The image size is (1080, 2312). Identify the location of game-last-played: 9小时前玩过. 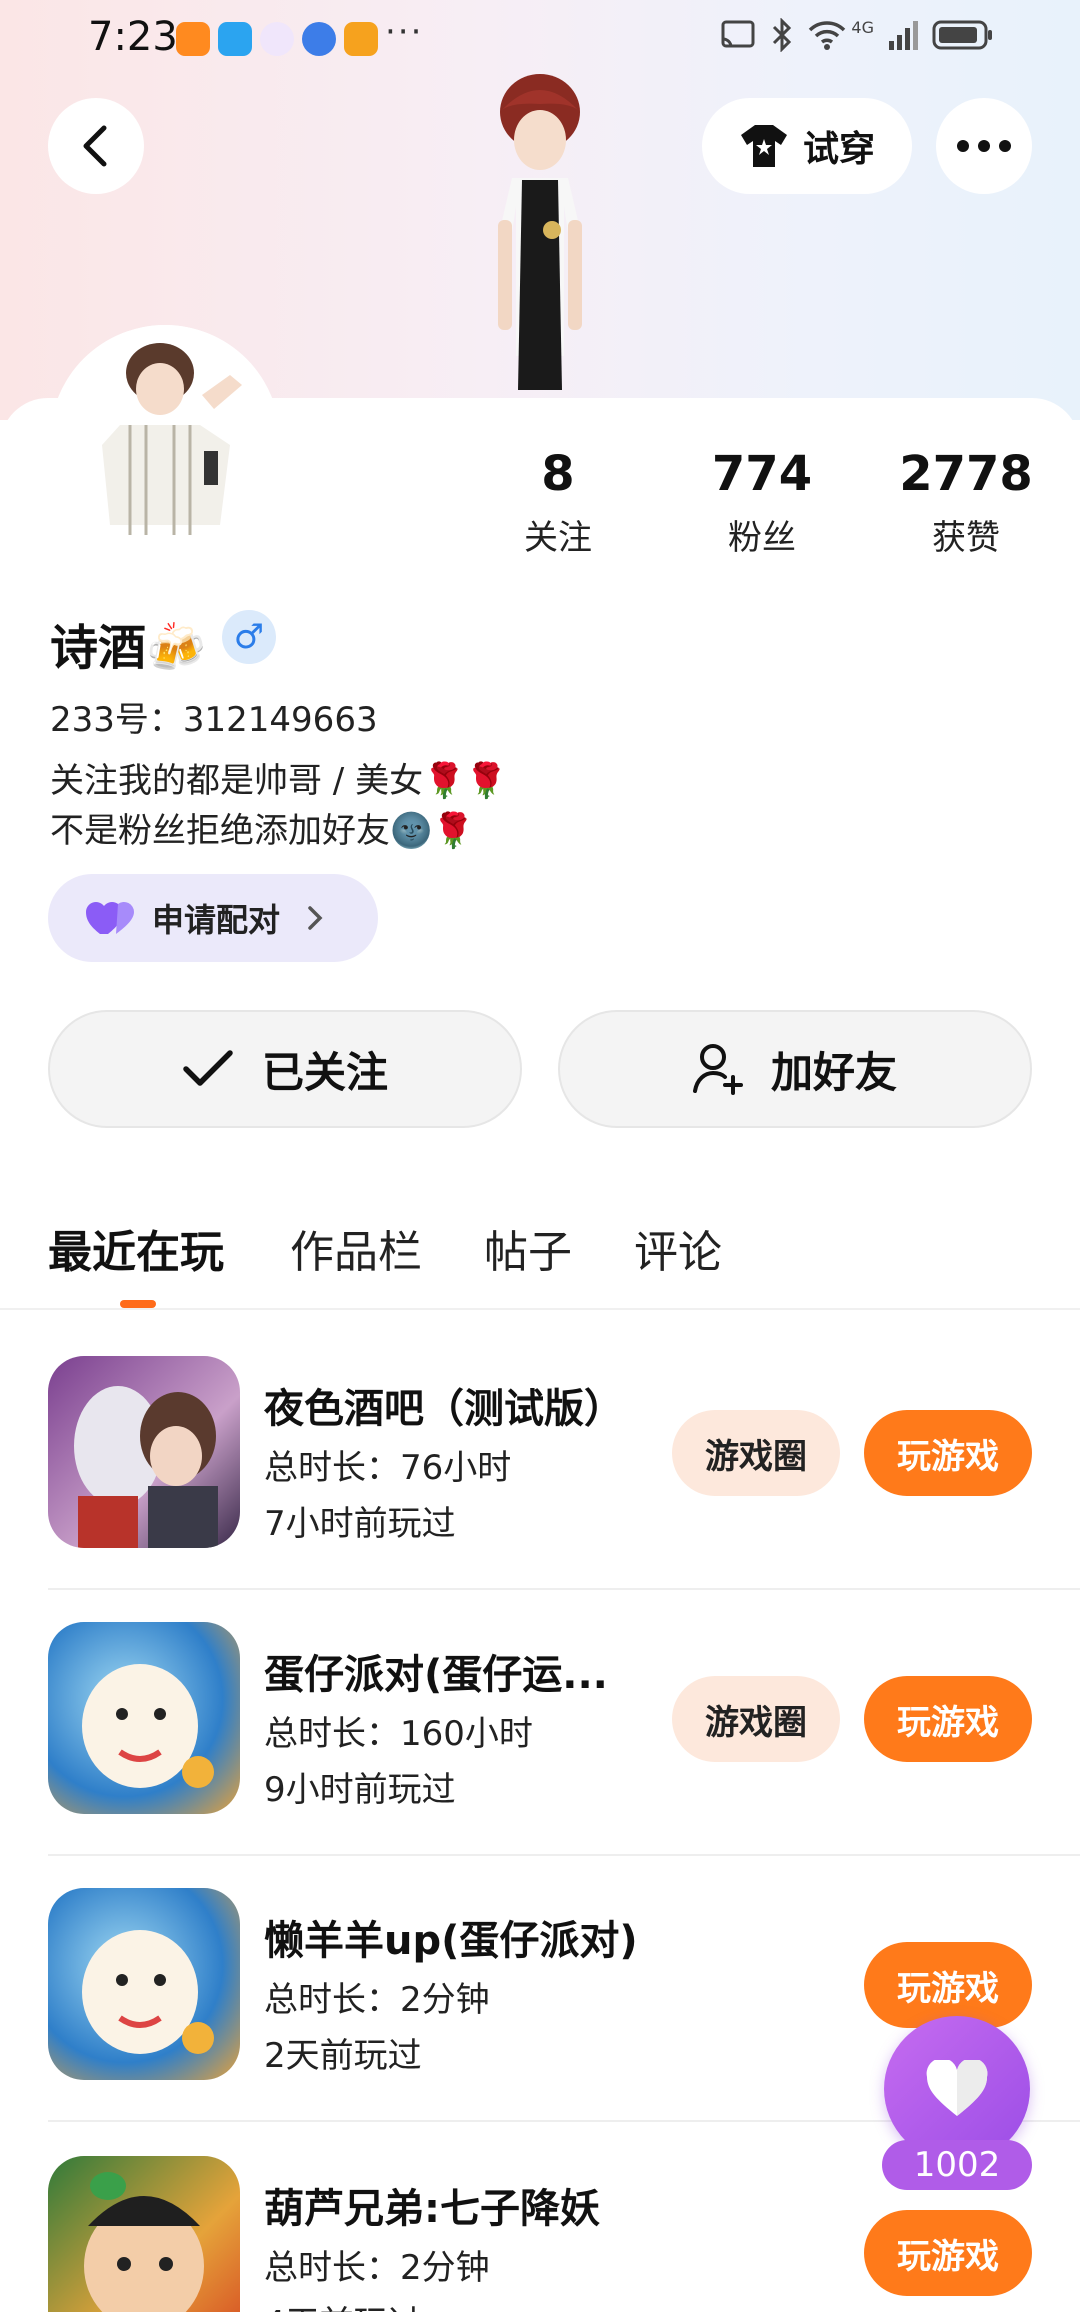
(360, 1790).